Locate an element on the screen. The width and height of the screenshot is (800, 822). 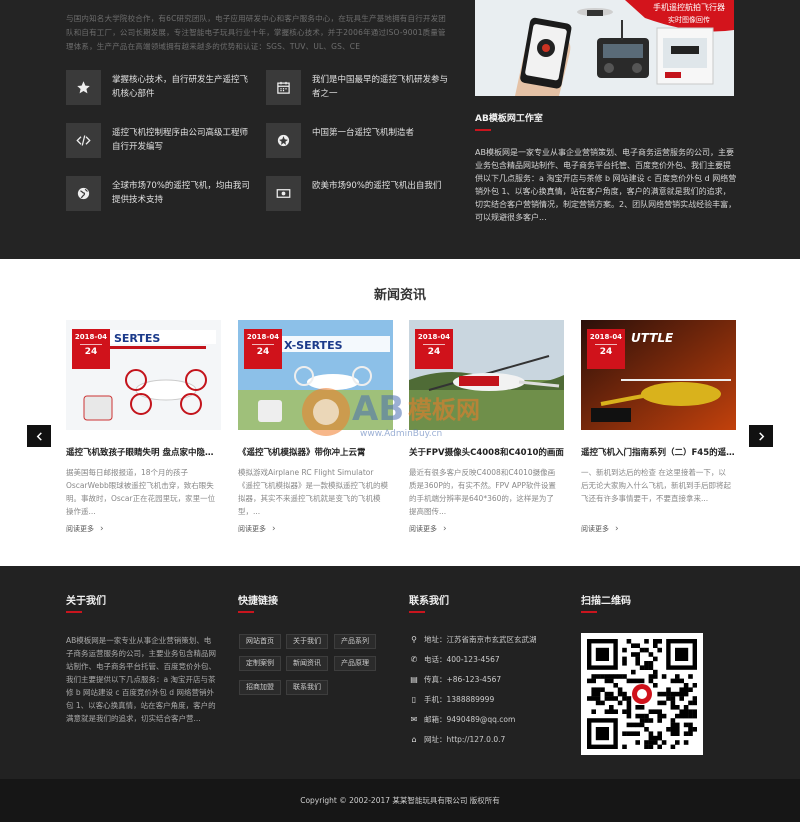
calendar-icon is located at coordinates (283, 87).